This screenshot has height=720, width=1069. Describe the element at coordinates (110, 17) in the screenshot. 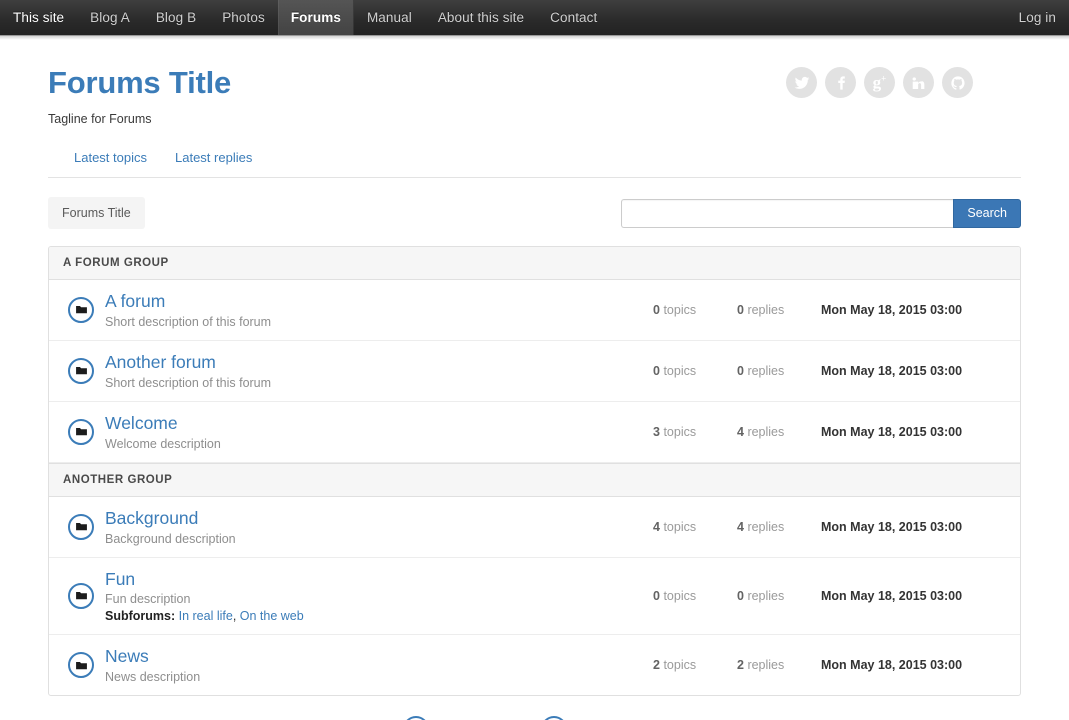

I see `nav-item-blog-a: Blog A` at that location.